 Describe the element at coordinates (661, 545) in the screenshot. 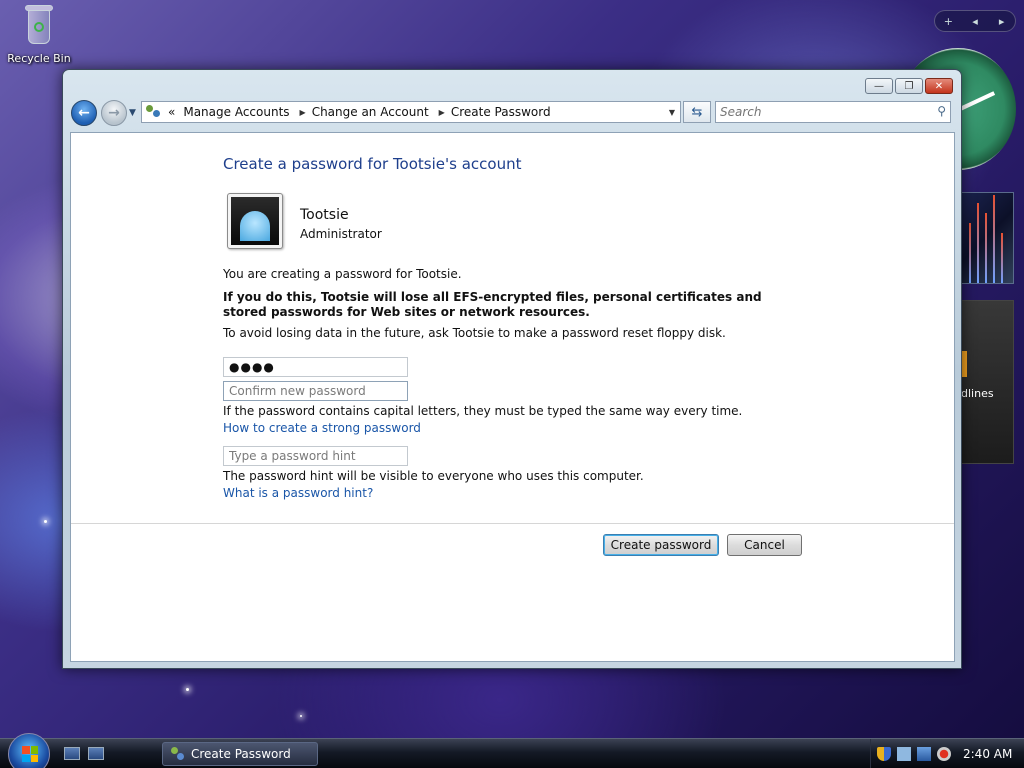

I see `create-password-button: Create password` at that location.